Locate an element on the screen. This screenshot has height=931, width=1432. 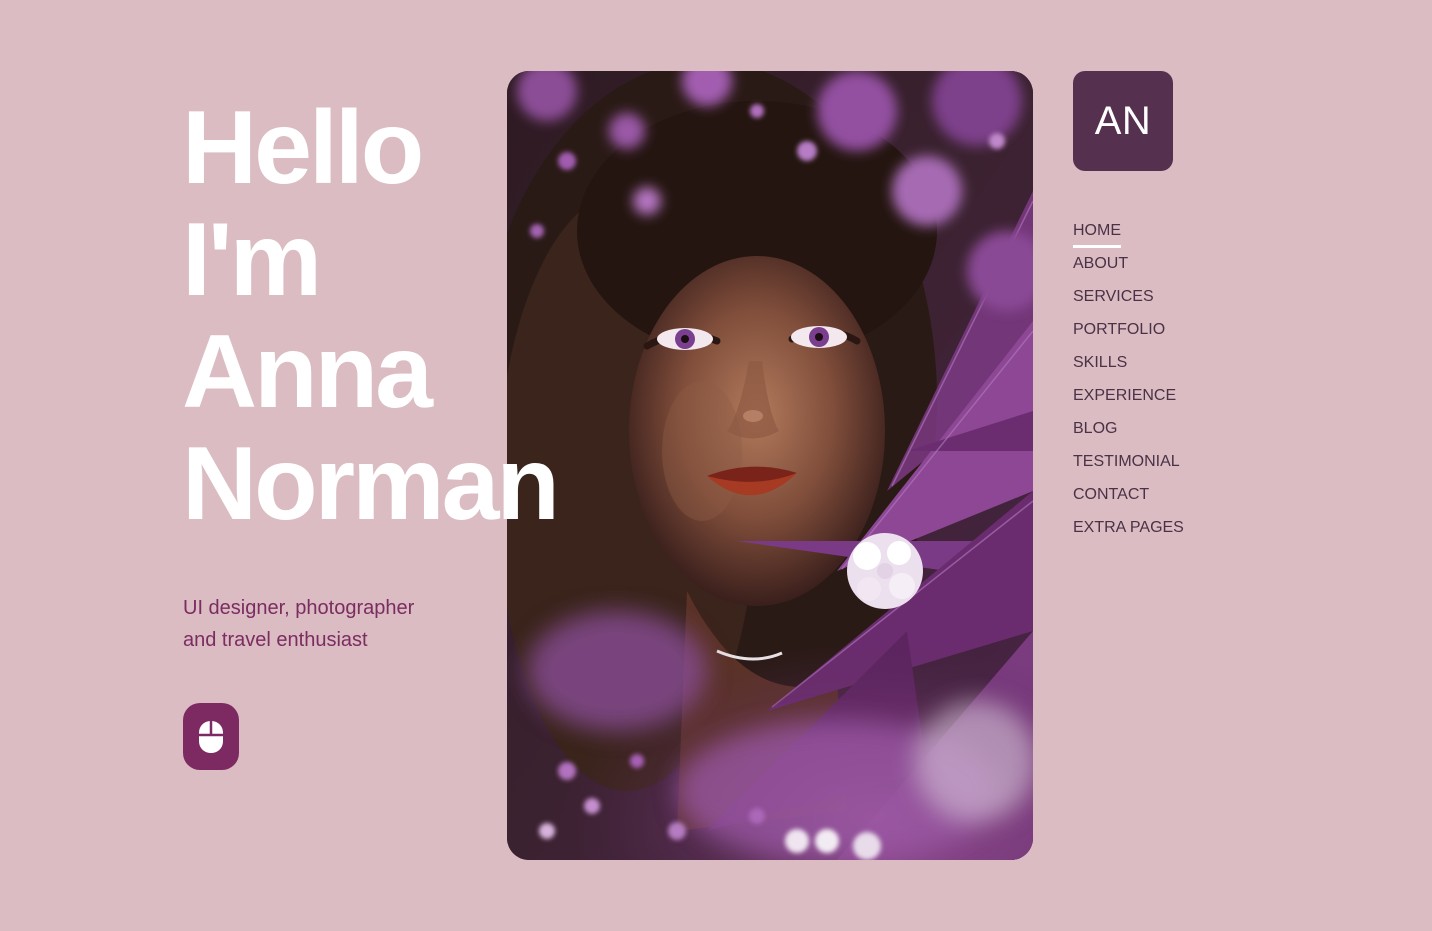
nav-item-blog: BLOG is located at coordinates (1095, 430).